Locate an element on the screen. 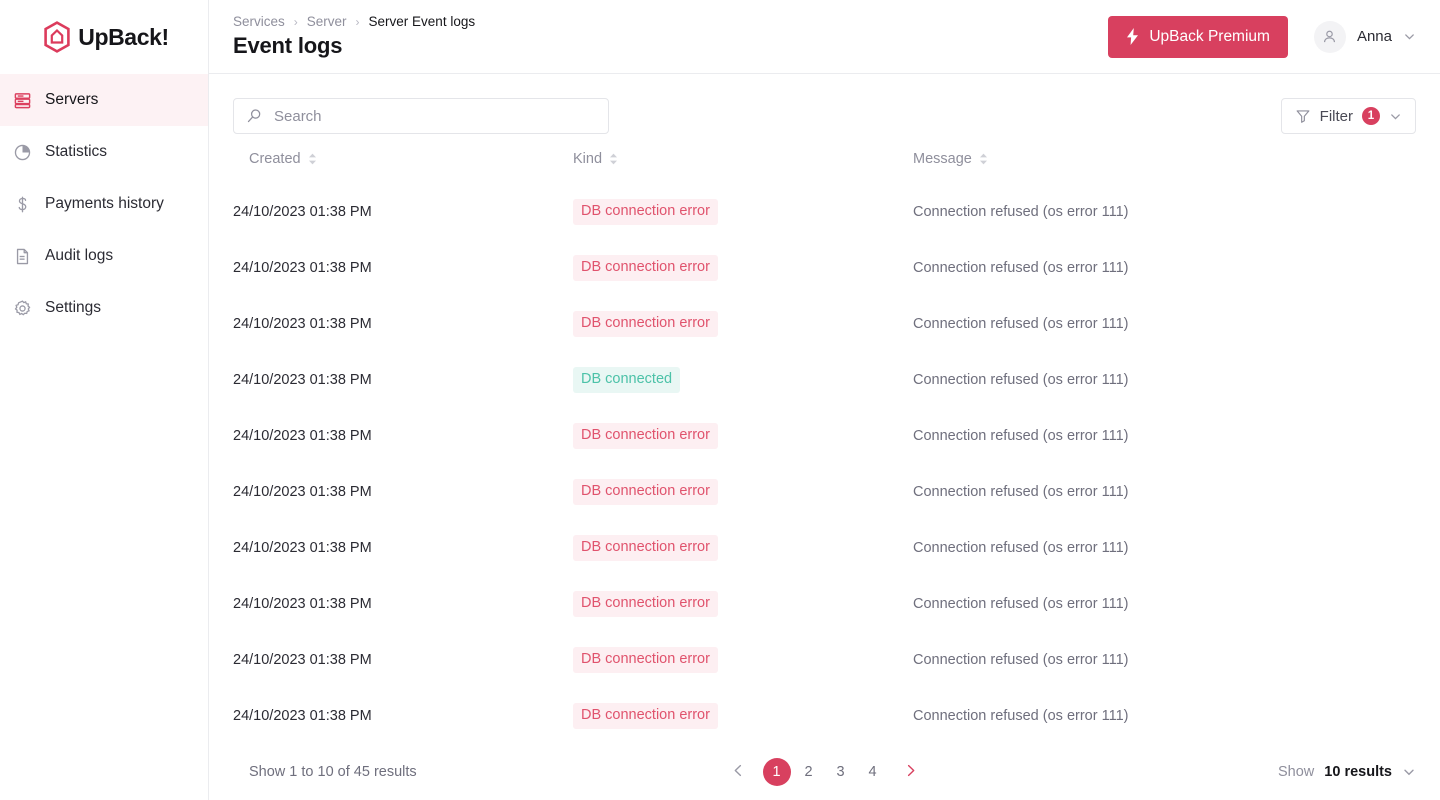 The width and height of the screenshot is (1440, 800). table-toolbar: Filter 1 is located at coordinates (824, 116).